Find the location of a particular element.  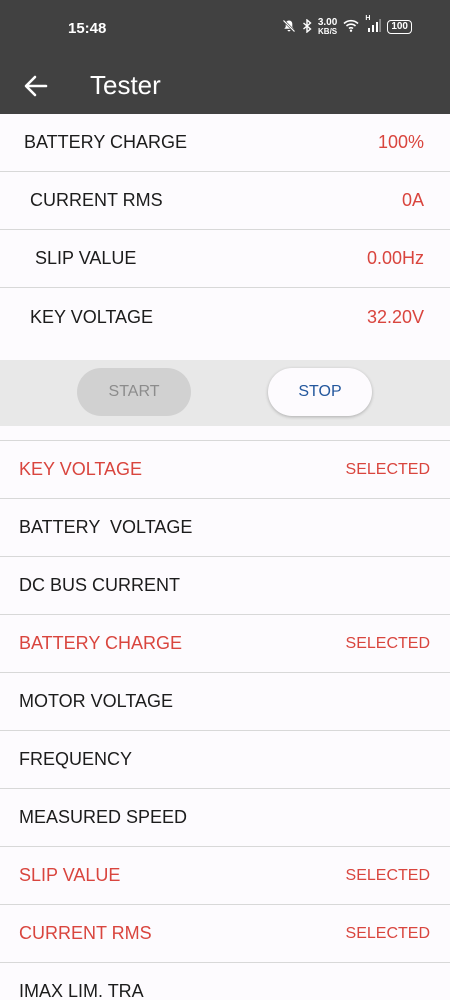

reading-value: 100% is located at coordinates (400, 142).